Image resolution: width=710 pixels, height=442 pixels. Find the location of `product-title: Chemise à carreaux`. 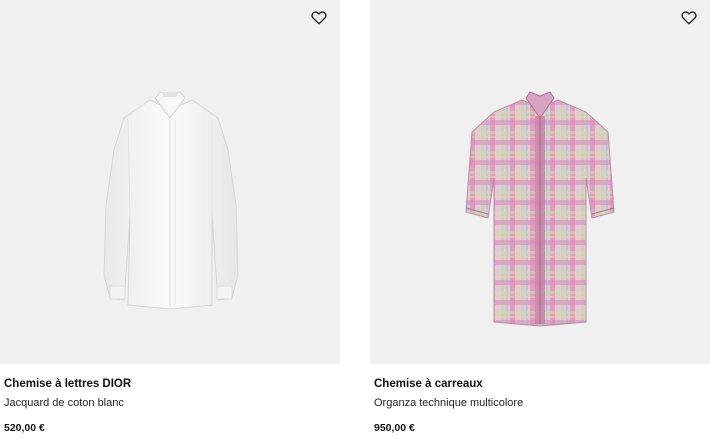

product-title: Chemise à carreaux is located at coordinates (542, 384).